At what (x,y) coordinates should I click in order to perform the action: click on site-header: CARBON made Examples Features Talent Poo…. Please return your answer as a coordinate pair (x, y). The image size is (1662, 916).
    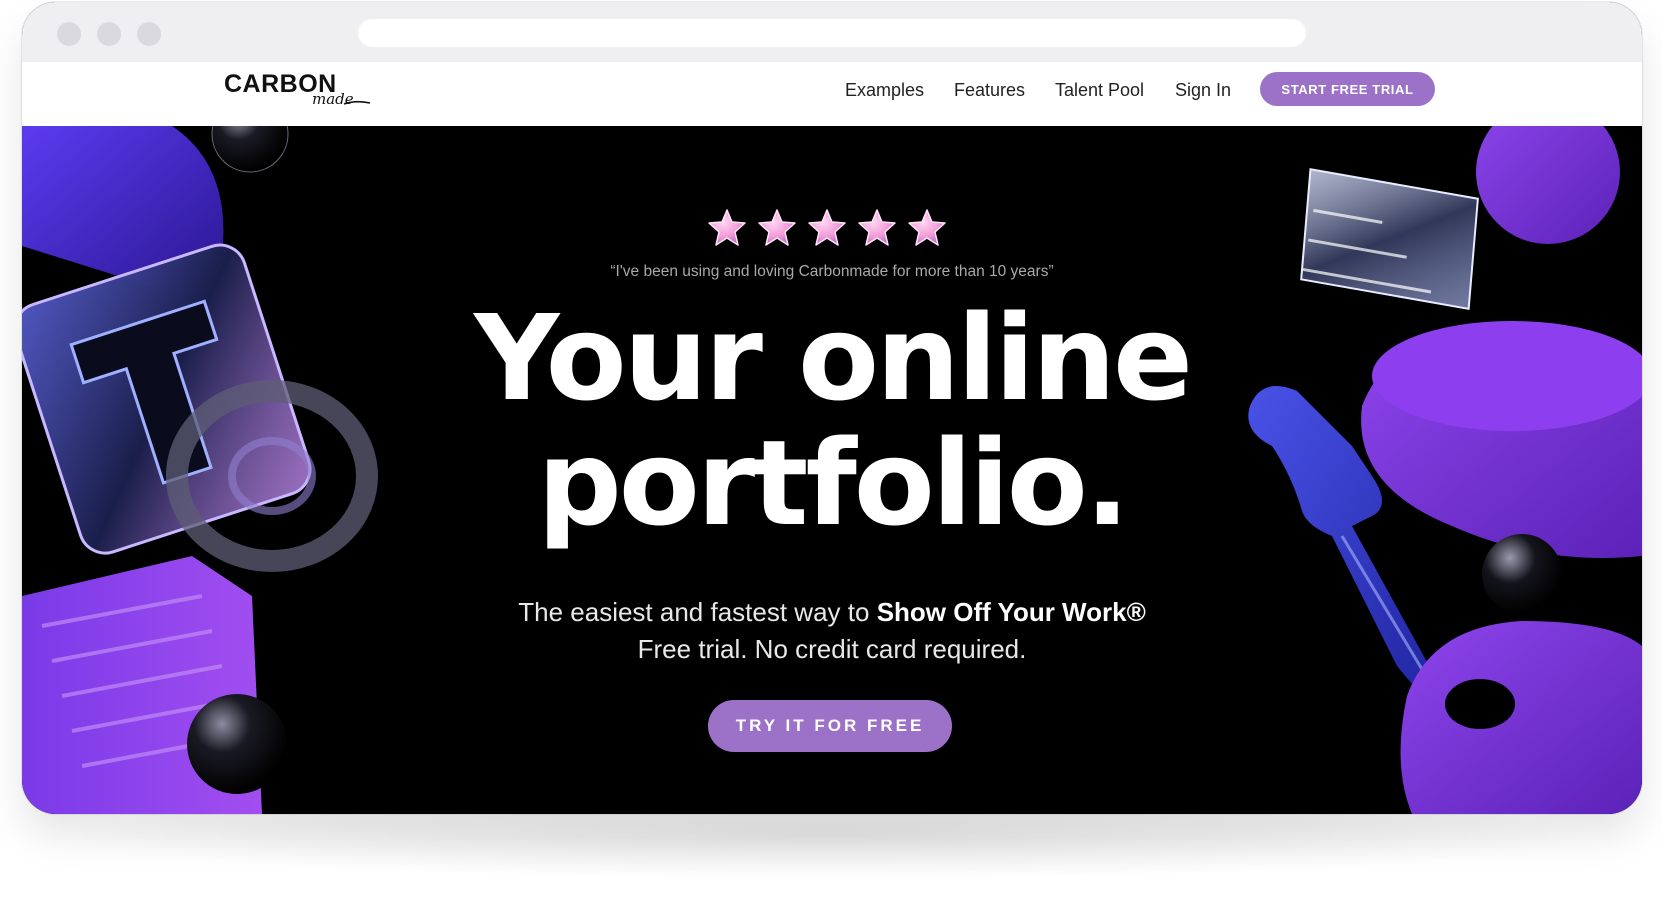
    Looking at the image, I should click on (832, 94).